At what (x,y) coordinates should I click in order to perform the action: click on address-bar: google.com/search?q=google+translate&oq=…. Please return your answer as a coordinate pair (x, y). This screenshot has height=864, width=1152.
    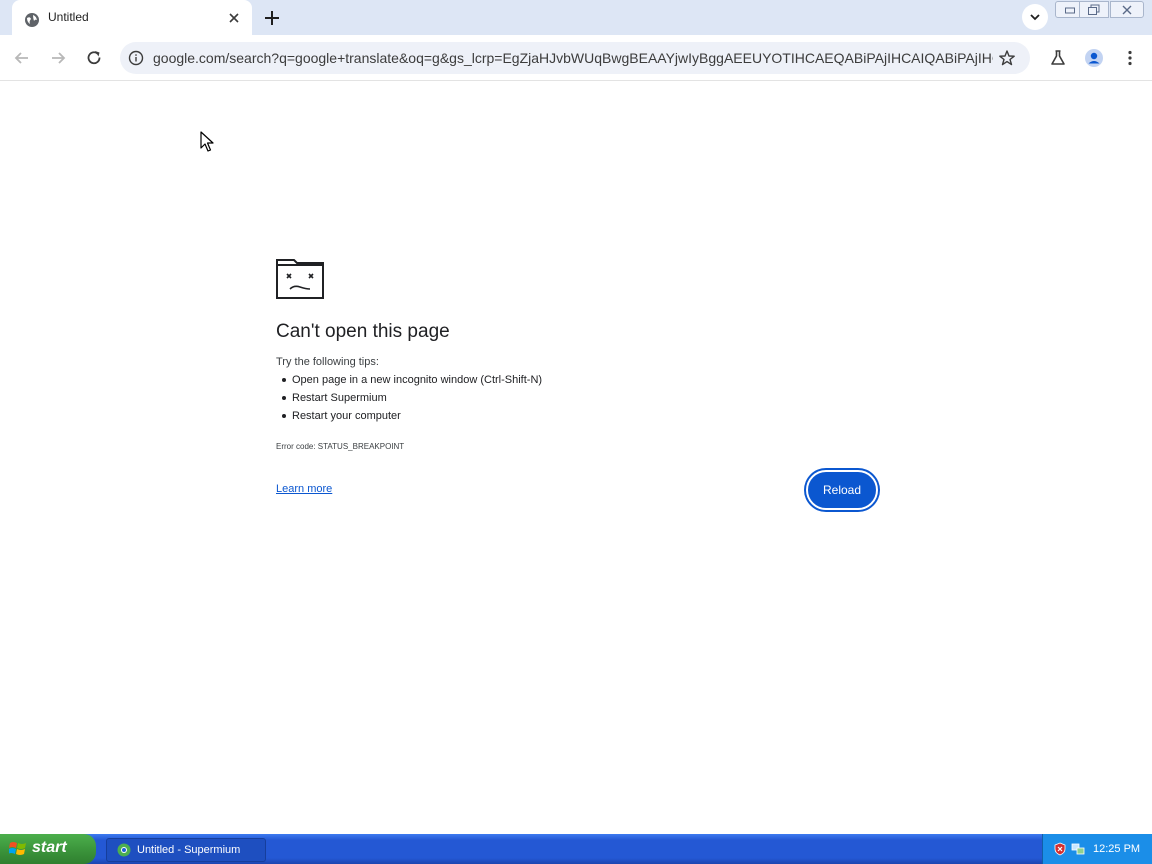
    Looking at the image, I should click on (575, 58).